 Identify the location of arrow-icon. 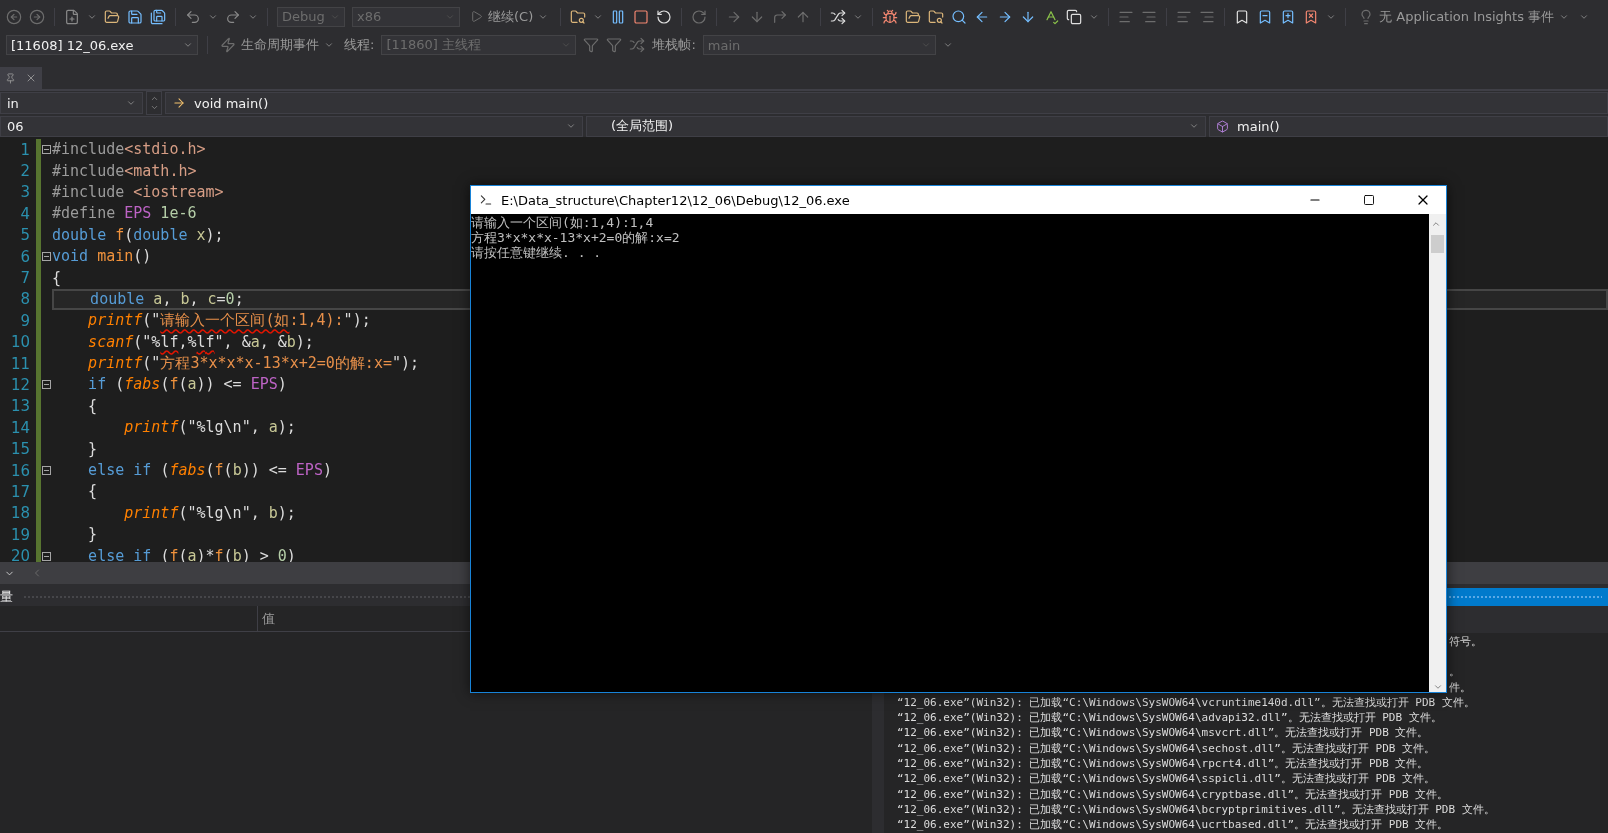
(179, 103).